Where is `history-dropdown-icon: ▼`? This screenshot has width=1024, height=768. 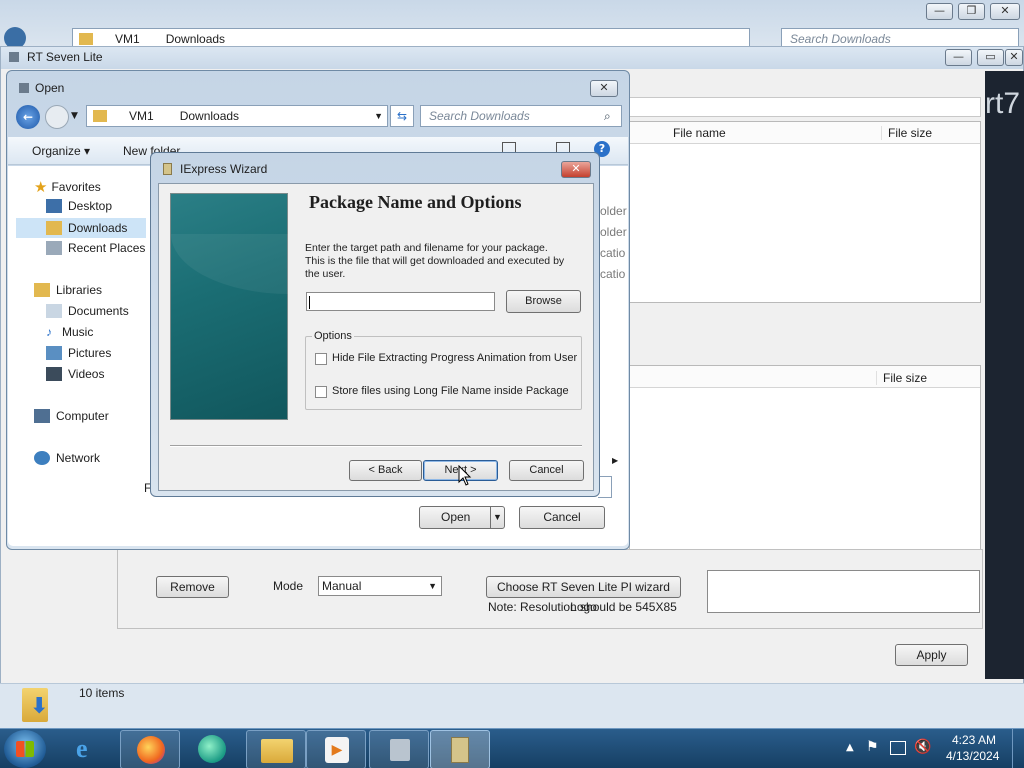
history-dropdown-icon: ▼ is located at coordinates (74, 116).